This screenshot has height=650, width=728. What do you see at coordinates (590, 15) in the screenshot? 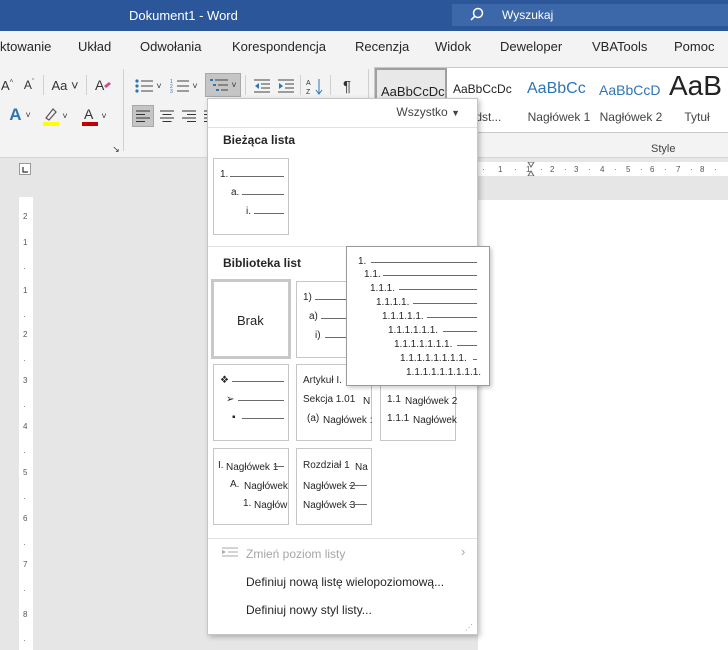
I see `search-box: Wyszukaj` at bounding box center [590, 15].